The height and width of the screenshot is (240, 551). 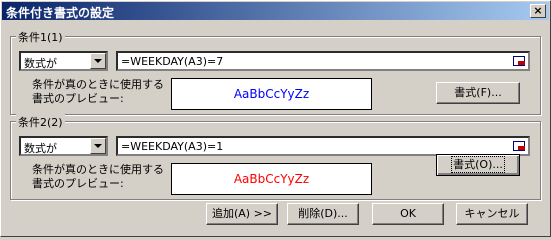 What do you see at coordinates (271, 179) in the screenshot?
I see `condition-2-preview: AaBbCcYyZz` at bounding box center [271, 179].